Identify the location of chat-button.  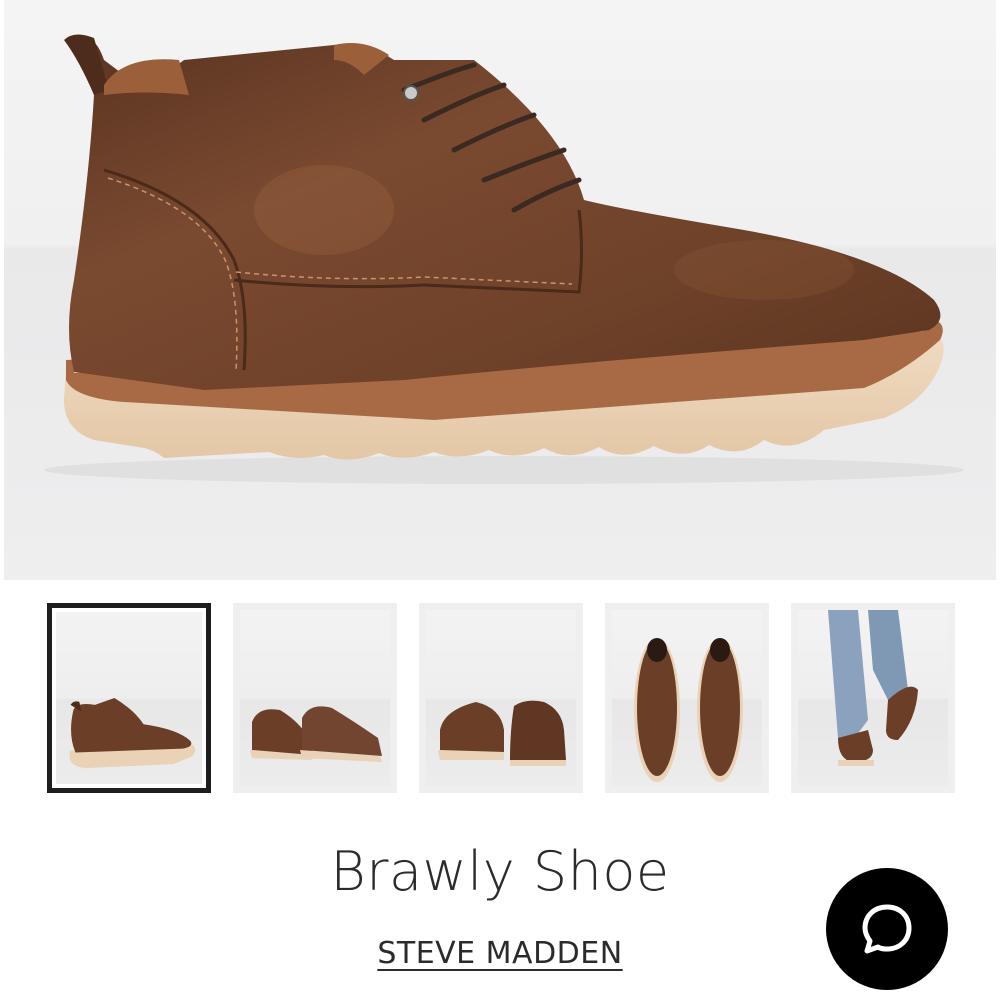
(887, 929).